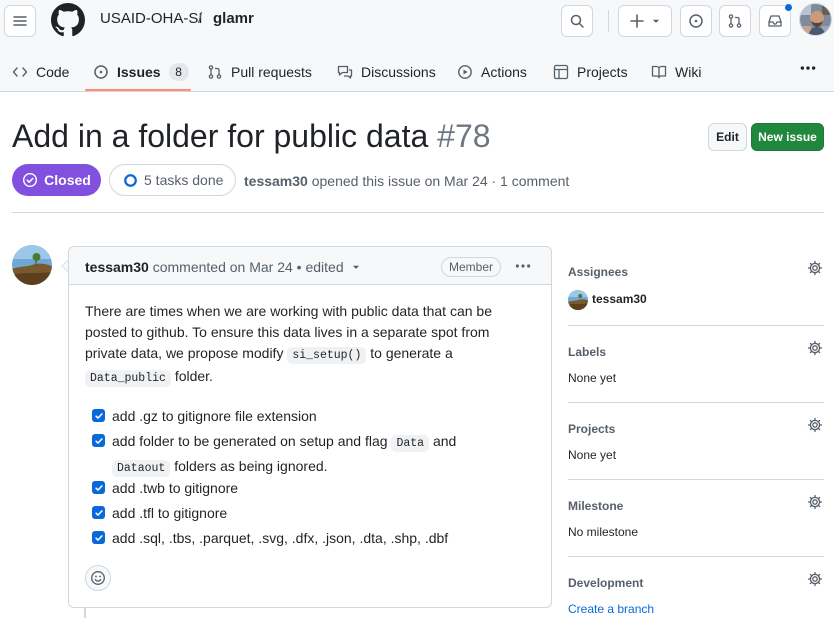 This screenshot has width=834, height=618. What do you see at coordinates (233, 18) in the screenshot?
I see `breadcrumb-repo: glamr` at bounding box center [233, 18].